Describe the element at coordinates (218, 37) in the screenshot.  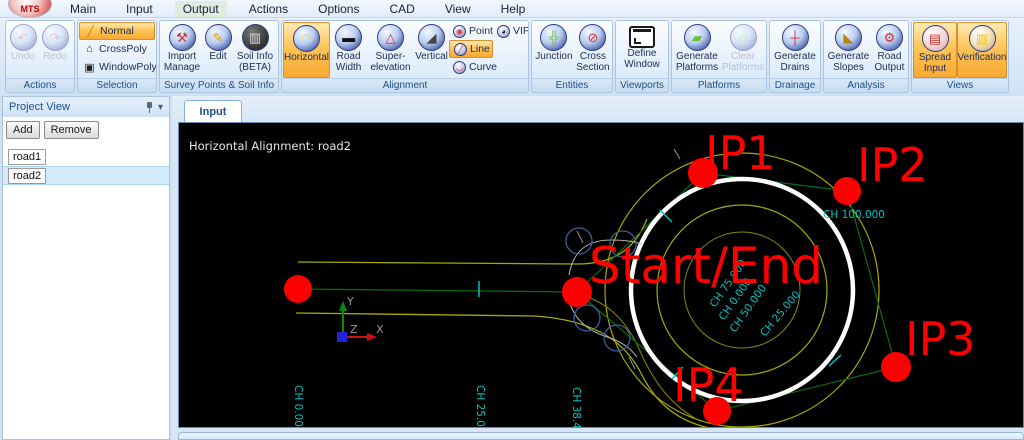
I see `pencil-icon: ✎` at that location.